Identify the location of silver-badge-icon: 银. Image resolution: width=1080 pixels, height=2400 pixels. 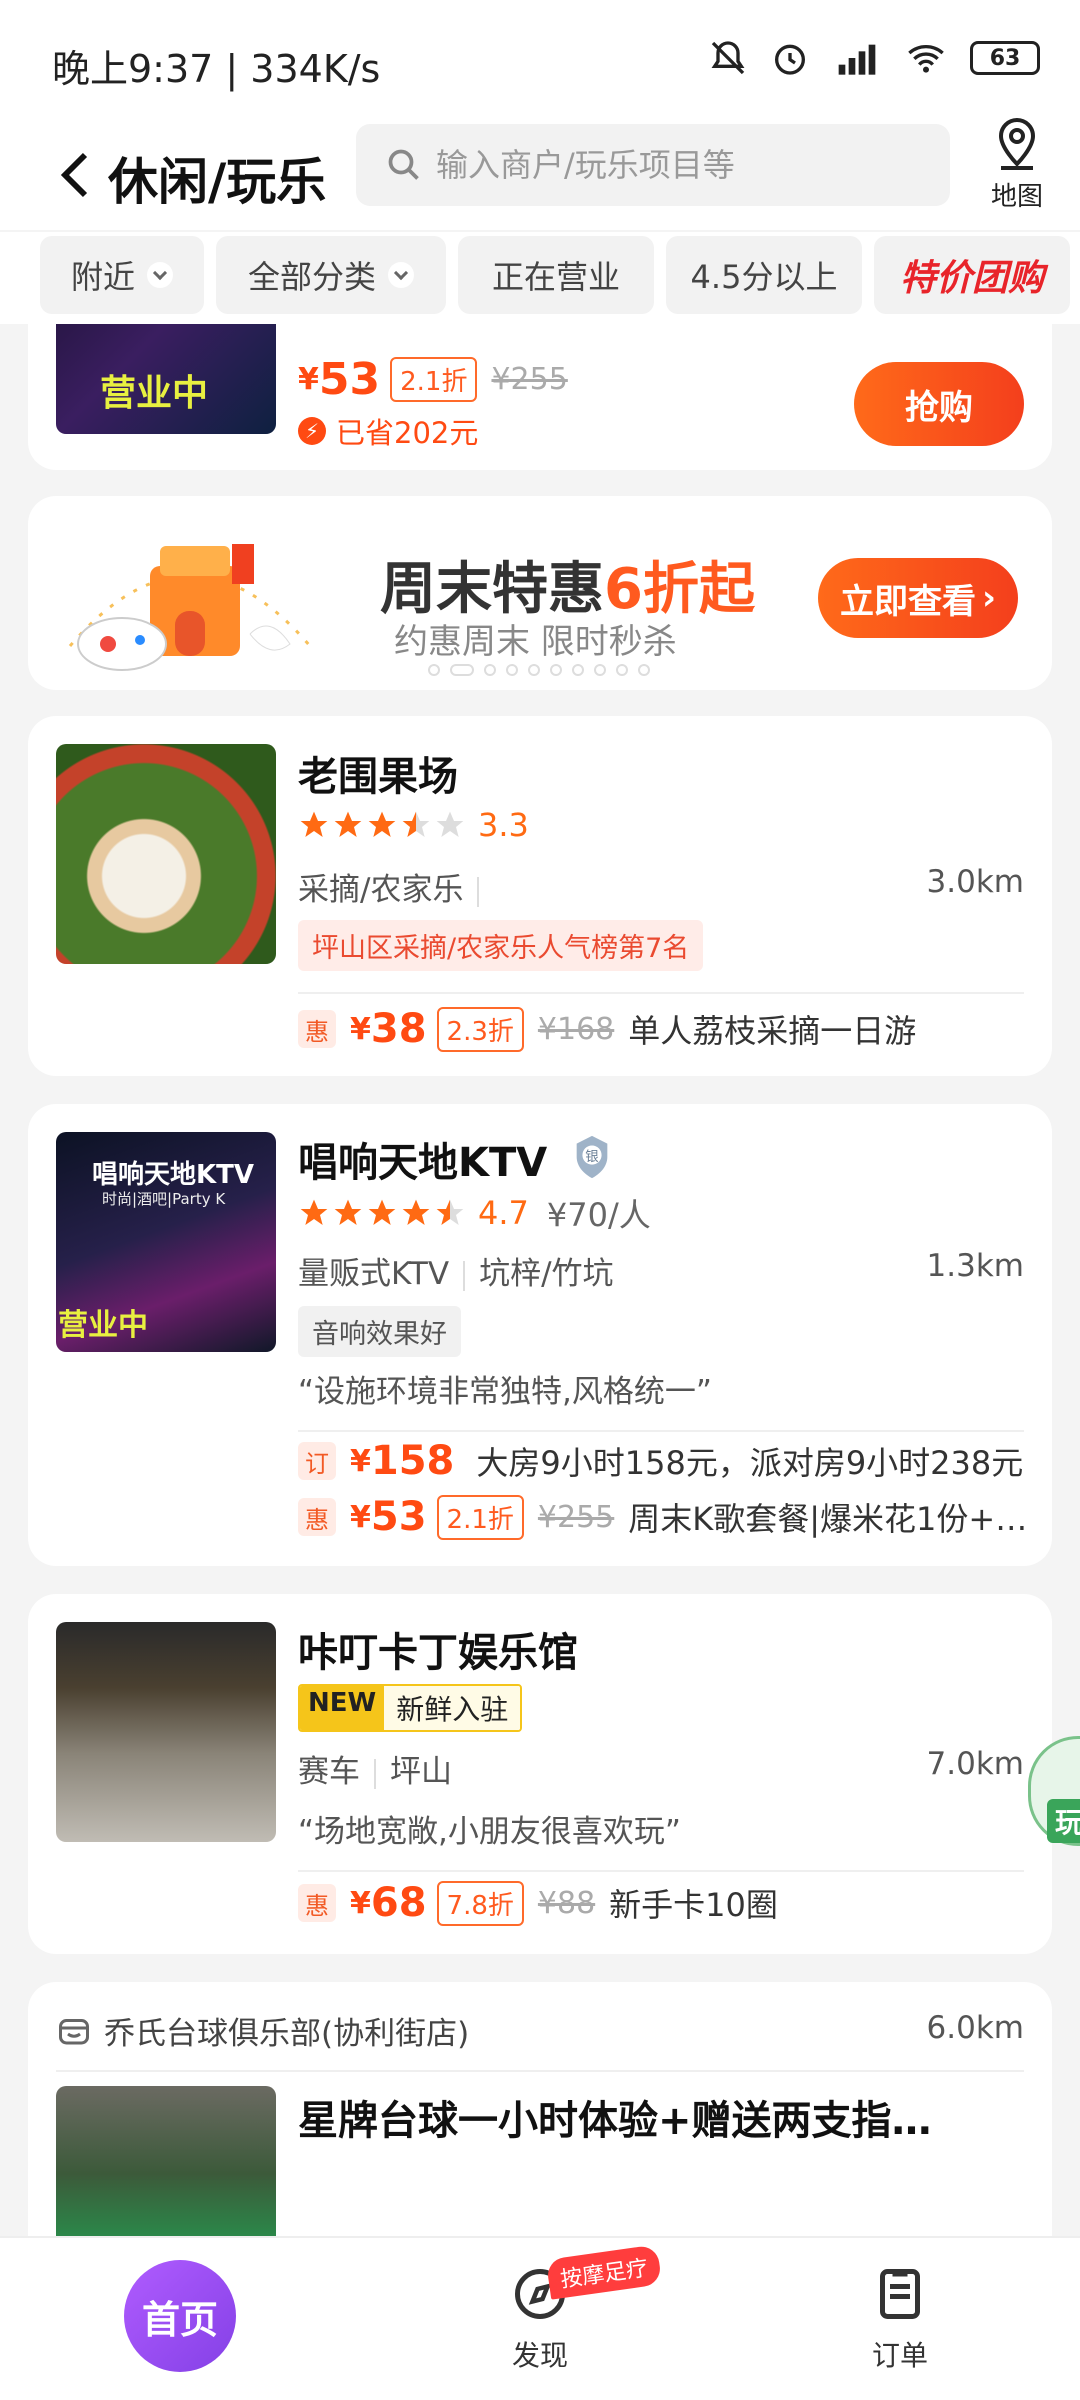
(592, 1157).